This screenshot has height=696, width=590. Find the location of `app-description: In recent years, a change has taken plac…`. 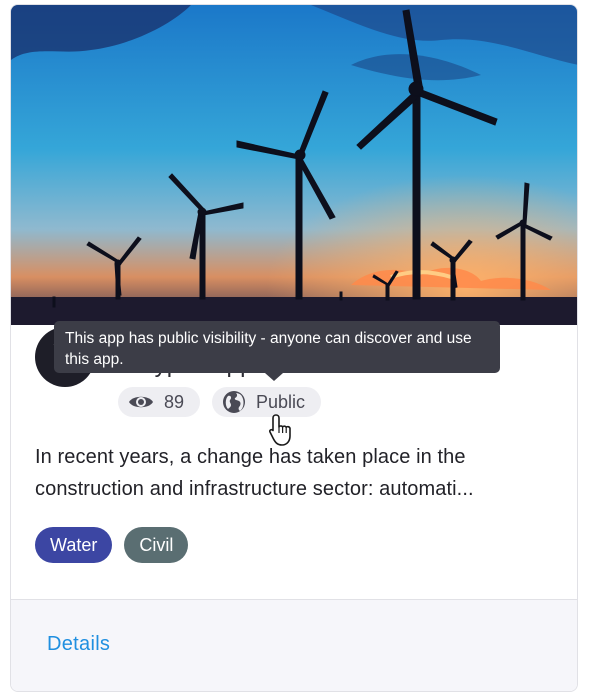

app-description: In recent years, a change has taken plac… is located at coordinates (254, 473).